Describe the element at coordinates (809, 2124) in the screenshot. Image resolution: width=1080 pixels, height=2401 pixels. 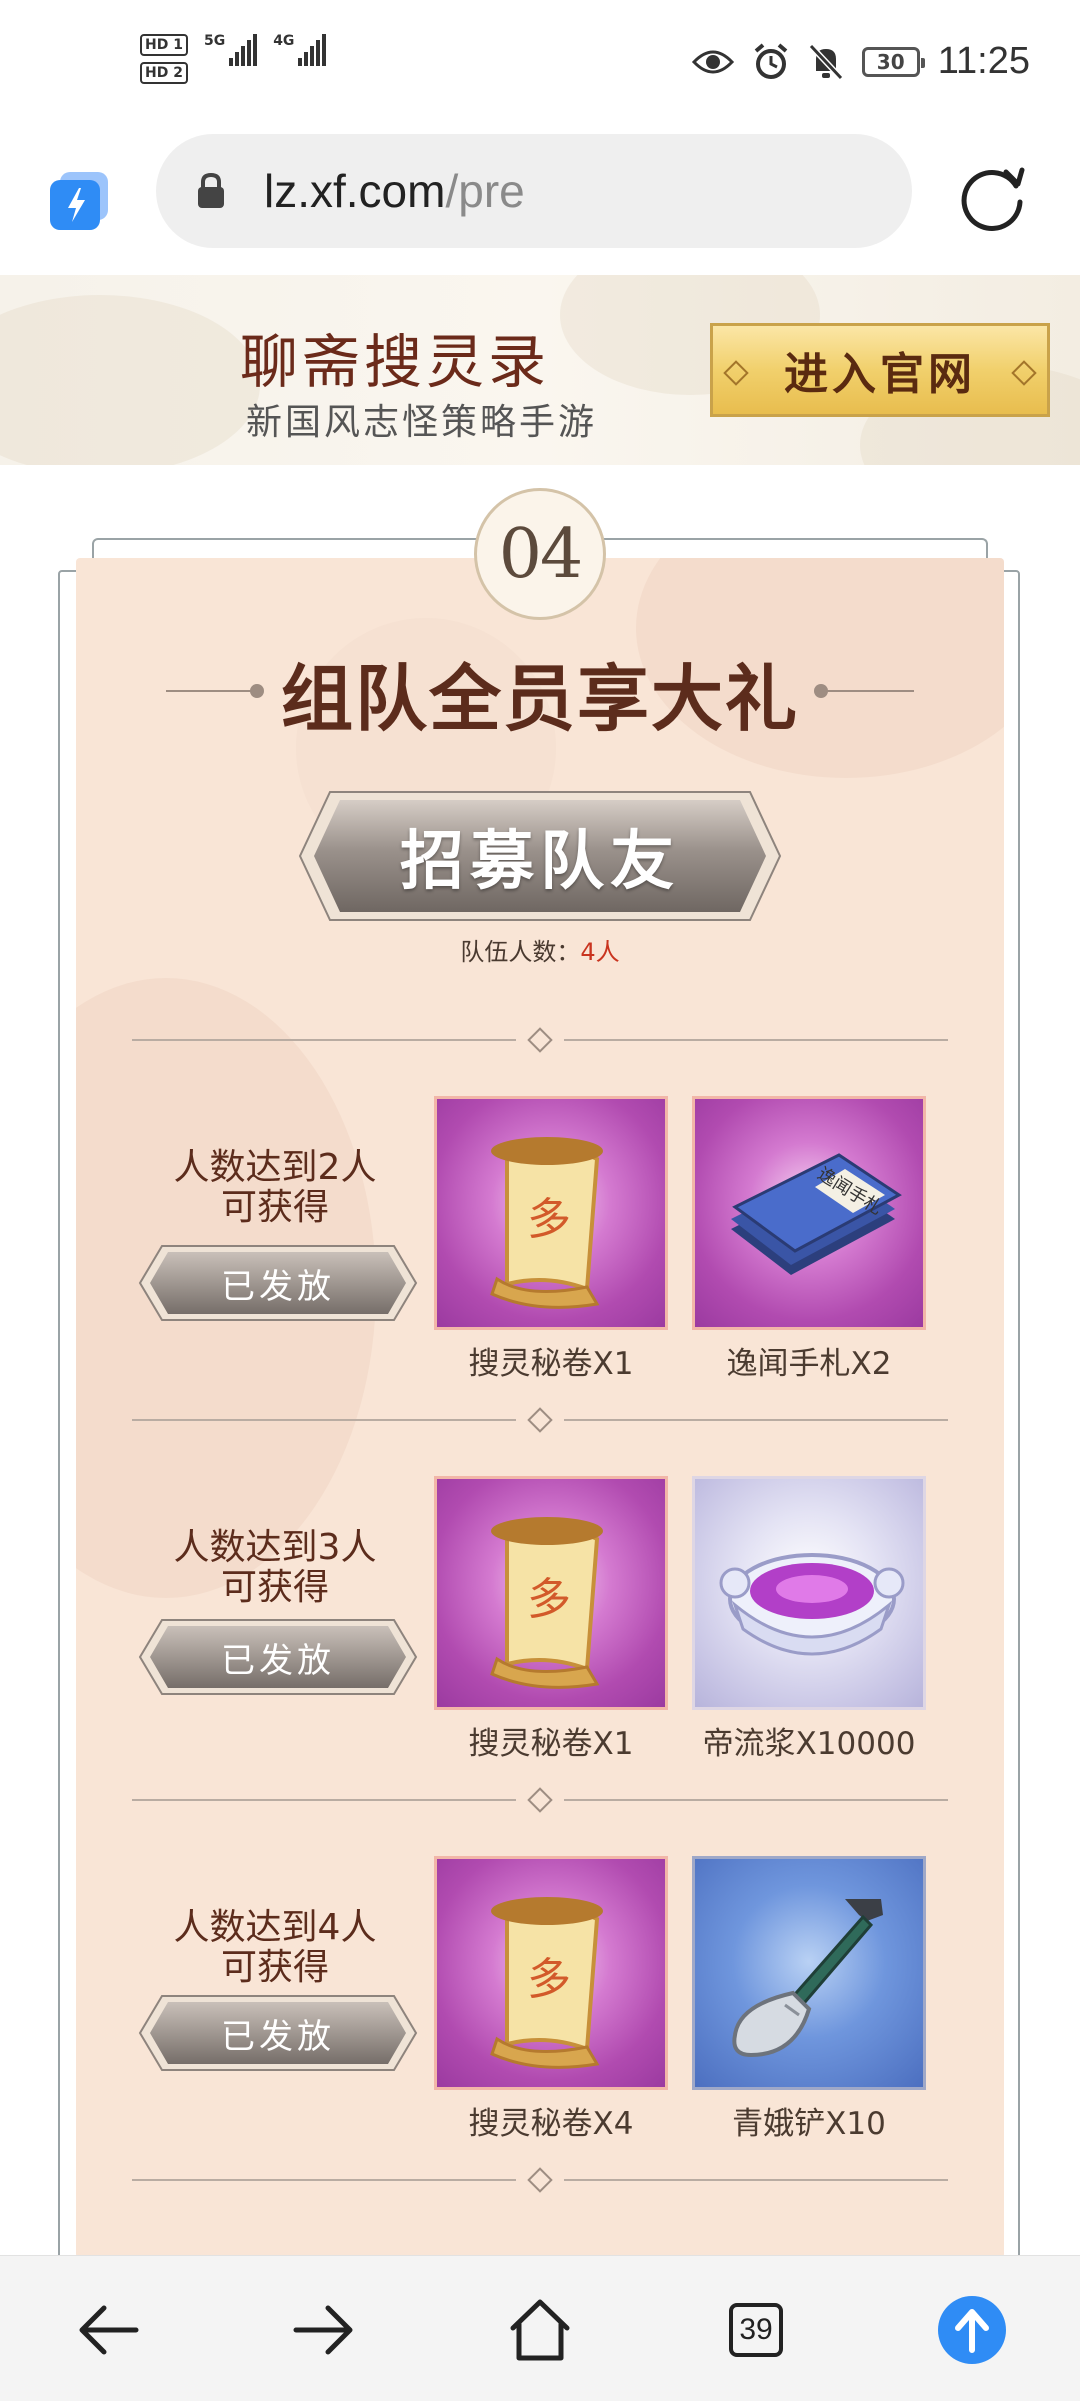
I see `reward-name: 青娥铲X10` at that location.